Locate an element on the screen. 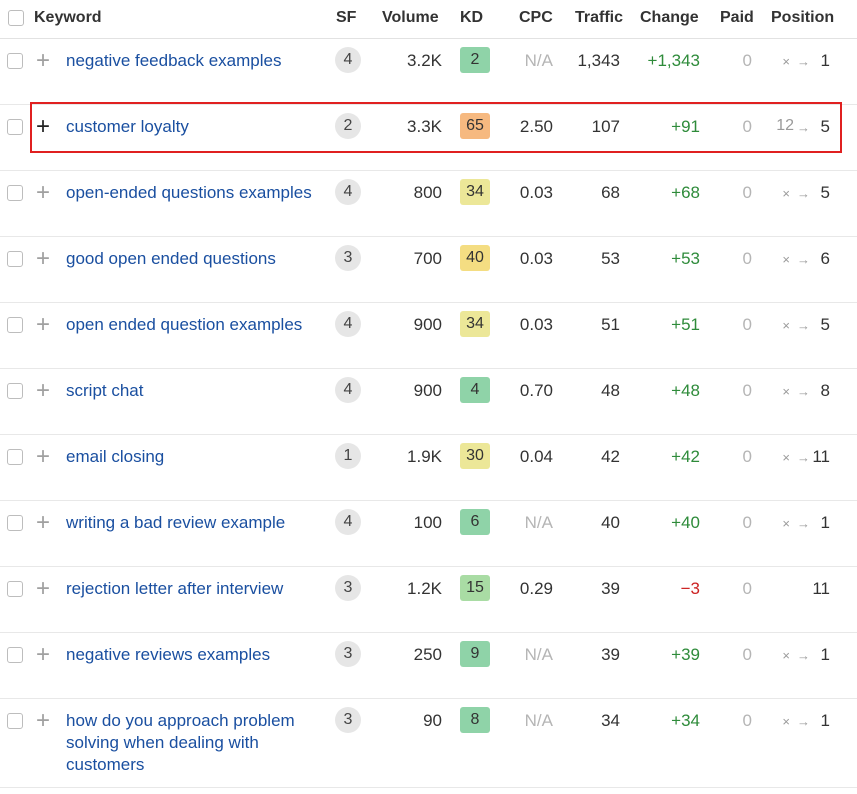 This screenshot has width=857, height=794. change-value: +48 is located at coordinates (685, 390).